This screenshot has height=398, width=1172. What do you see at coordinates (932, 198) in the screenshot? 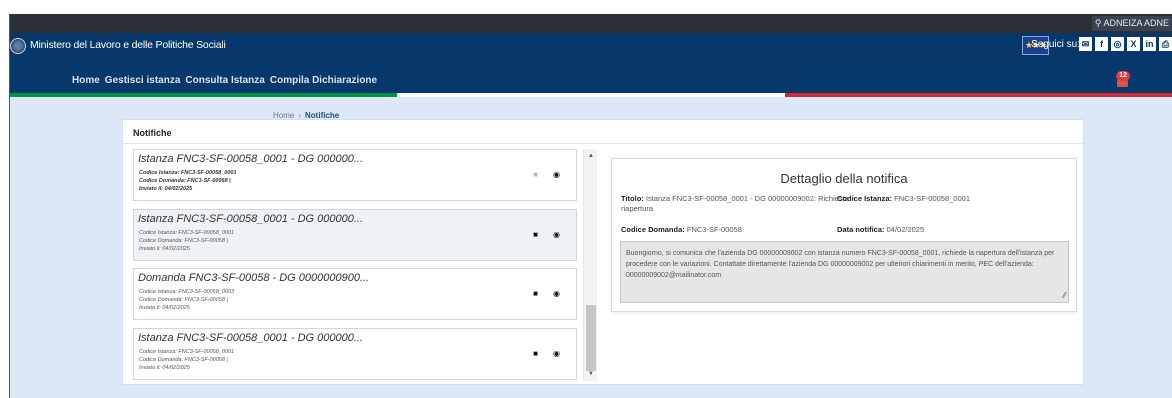
I see `codice-istanza-value: FNC3-SF-00058_0001` at bounding box center [932, 198].